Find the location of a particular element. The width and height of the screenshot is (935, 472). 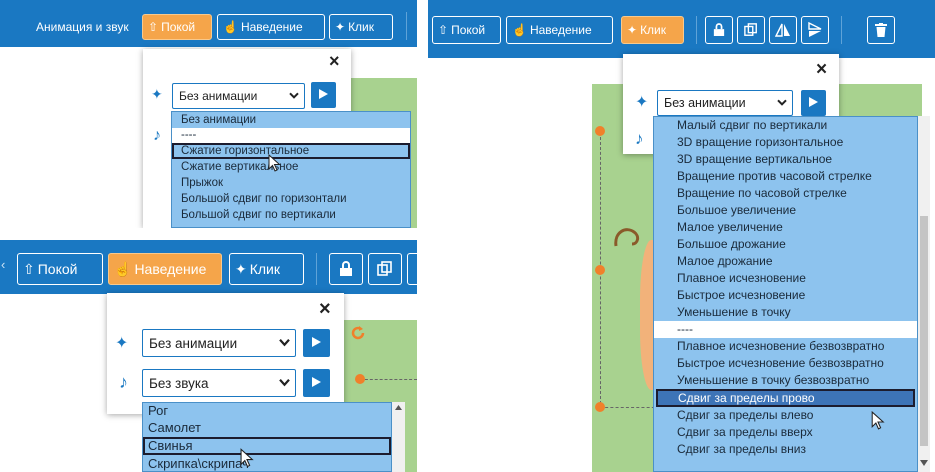

list-item: Большое увеличение is located at coordinates (785, 210).